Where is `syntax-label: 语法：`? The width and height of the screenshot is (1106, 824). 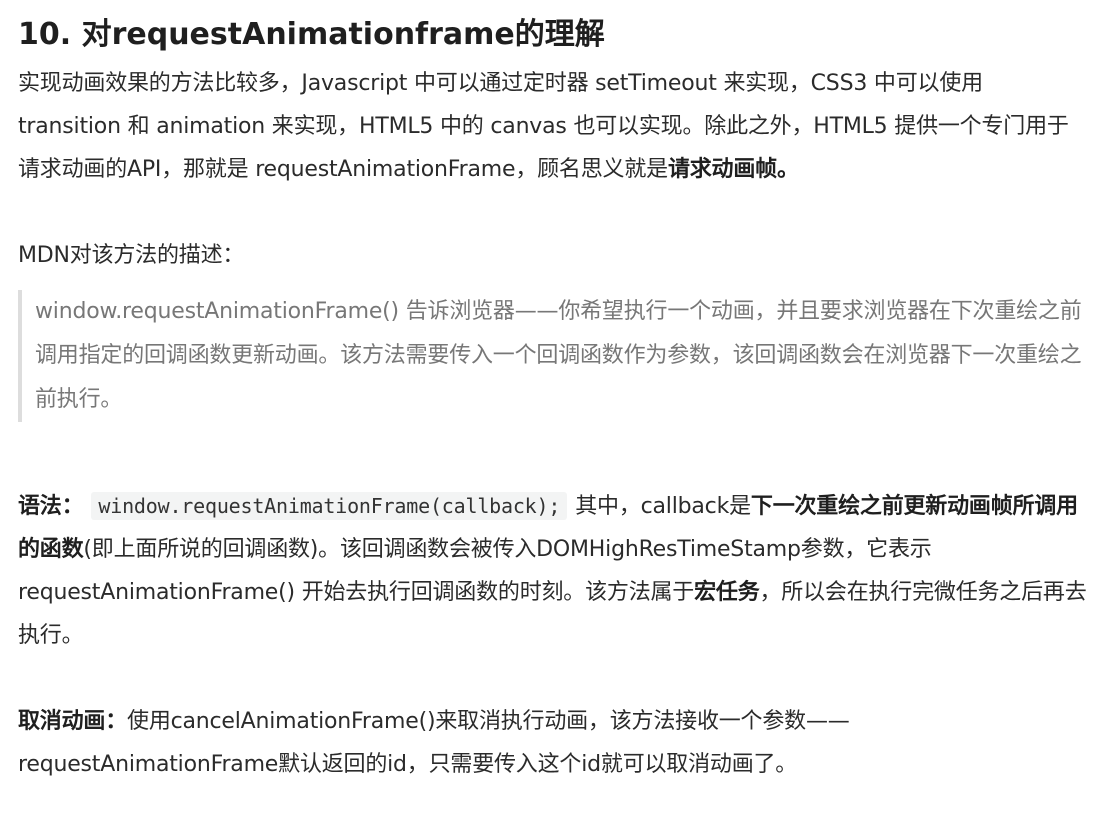
syntax-label: 语法： is located at coordinates (51, 506).